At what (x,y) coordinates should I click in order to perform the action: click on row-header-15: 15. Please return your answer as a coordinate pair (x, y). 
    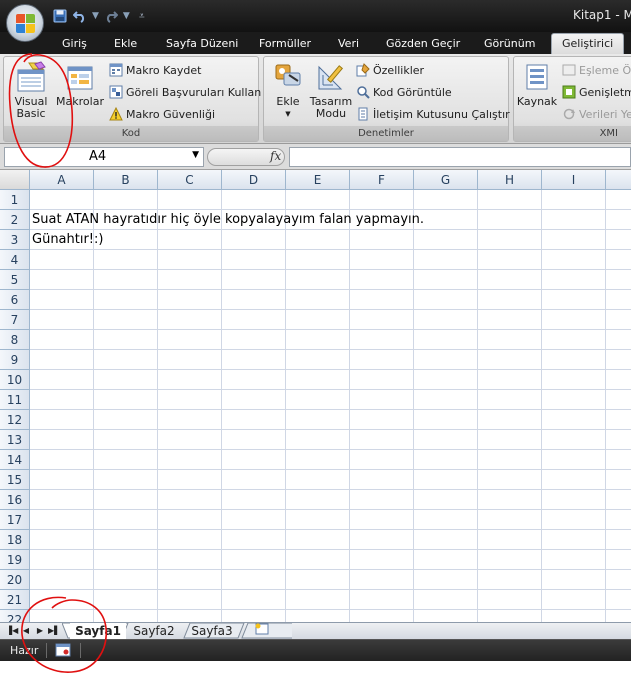
    Looking at the image, I should click on (15, 480).